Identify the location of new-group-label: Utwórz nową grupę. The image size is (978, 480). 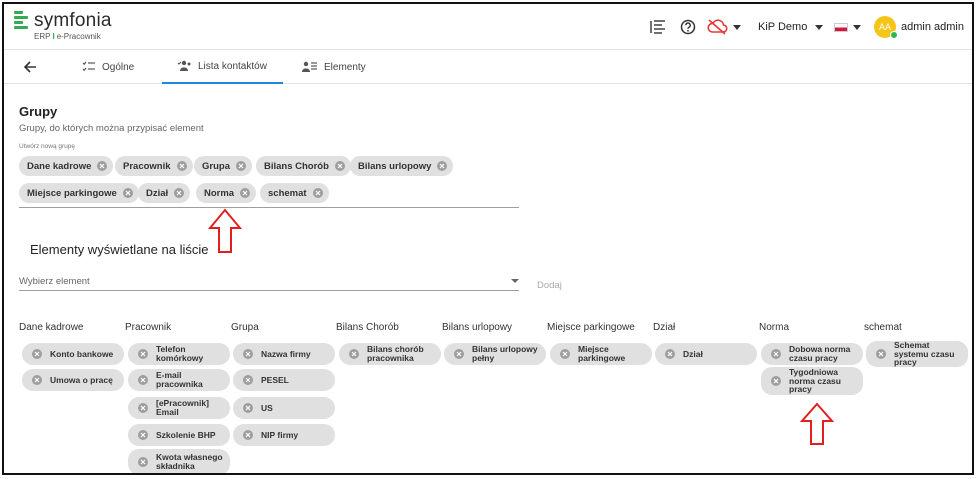
(47, 146).